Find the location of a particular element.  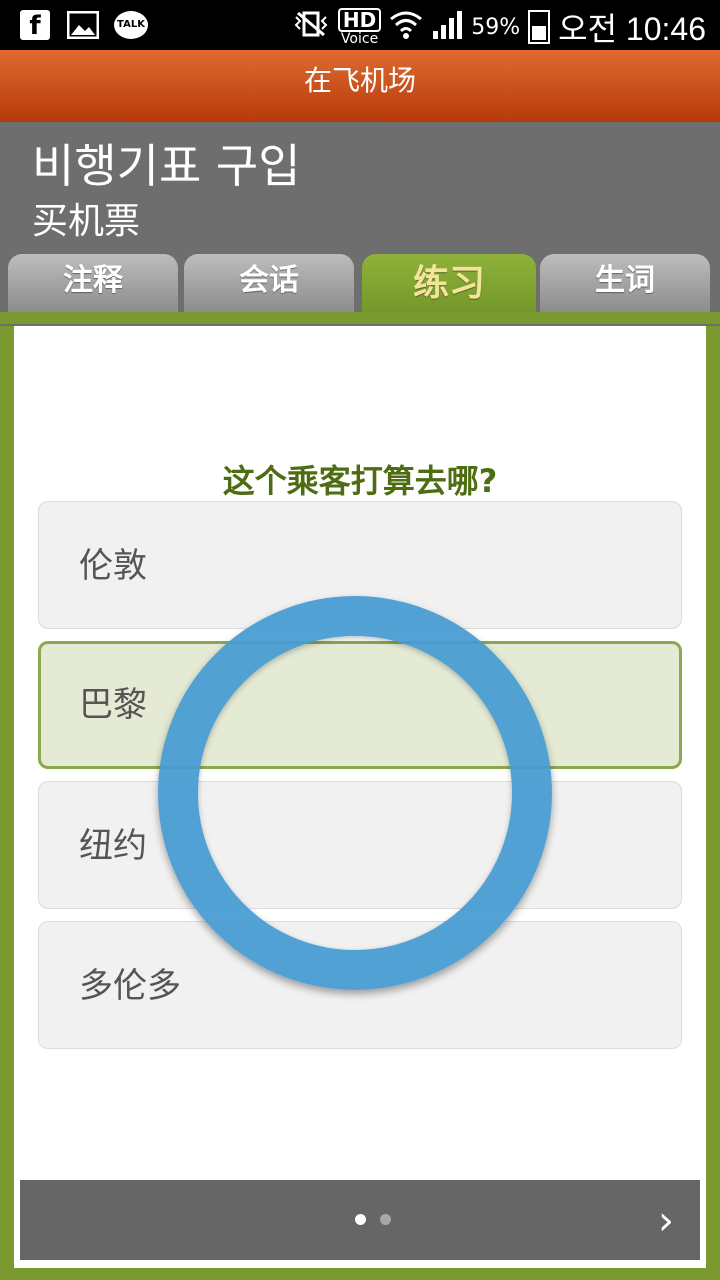

battery-charging-icon is located at coordinates (539, 27).